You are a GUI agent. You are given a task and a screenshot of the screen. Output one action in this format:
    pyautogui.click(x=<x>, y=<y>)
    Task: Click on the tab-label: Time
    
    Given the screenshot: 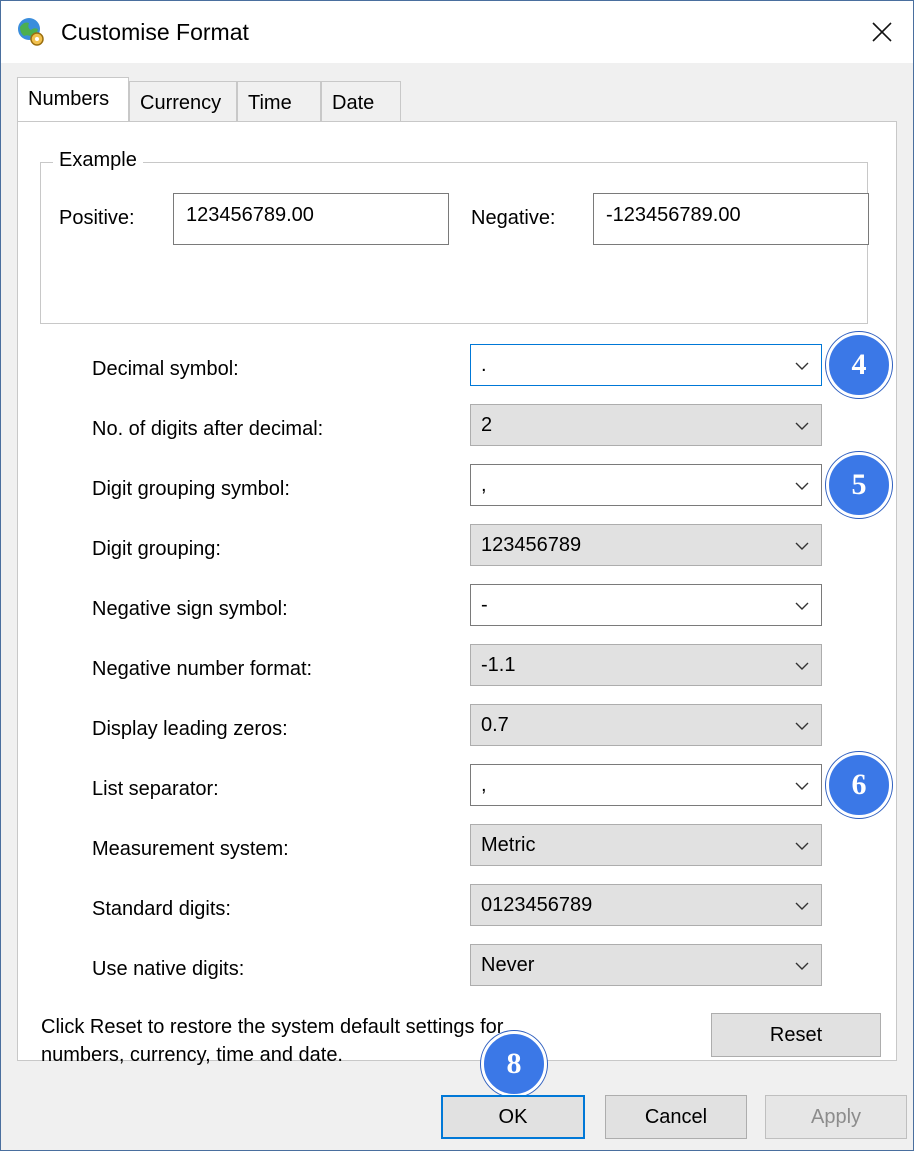 What is the action you would take?
    pyautogui.click(x=270, y=103)
    